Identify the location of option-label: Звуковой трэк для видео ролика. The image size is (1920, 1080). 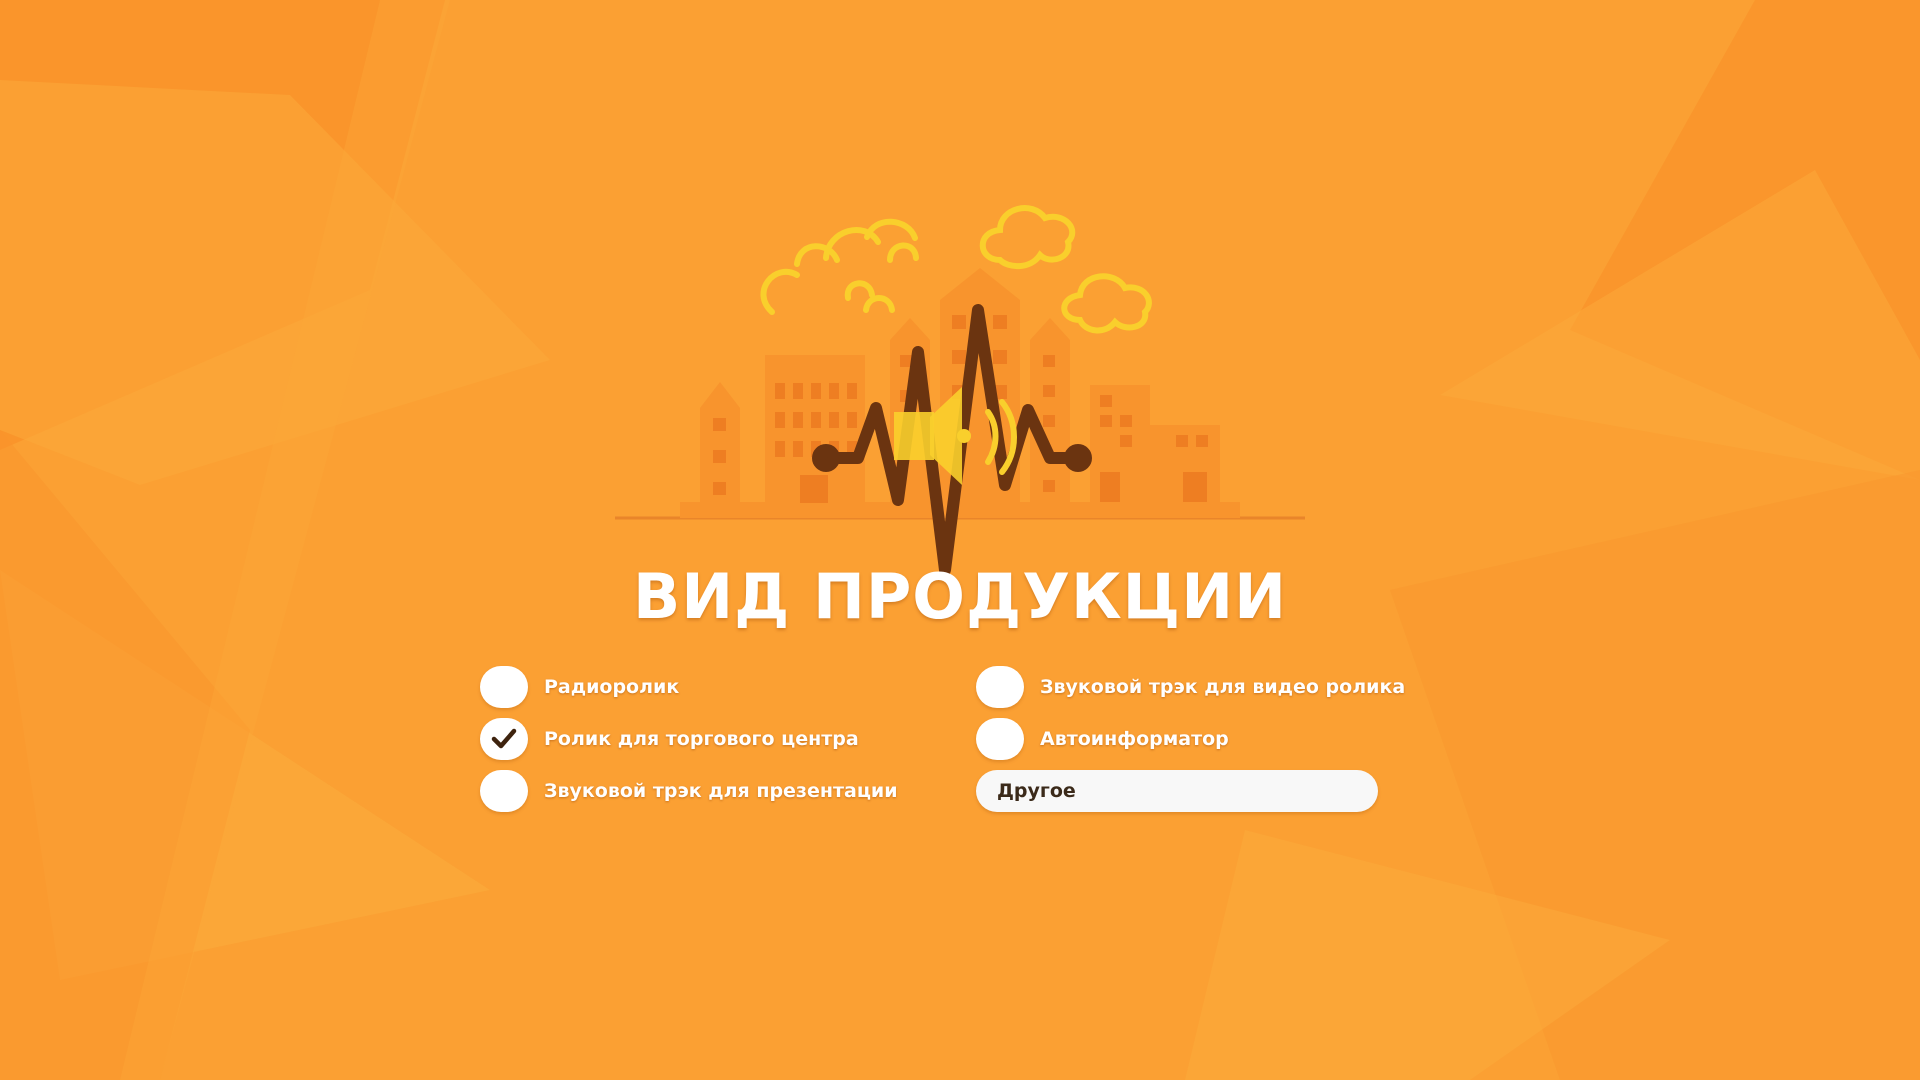
(1223, 687).